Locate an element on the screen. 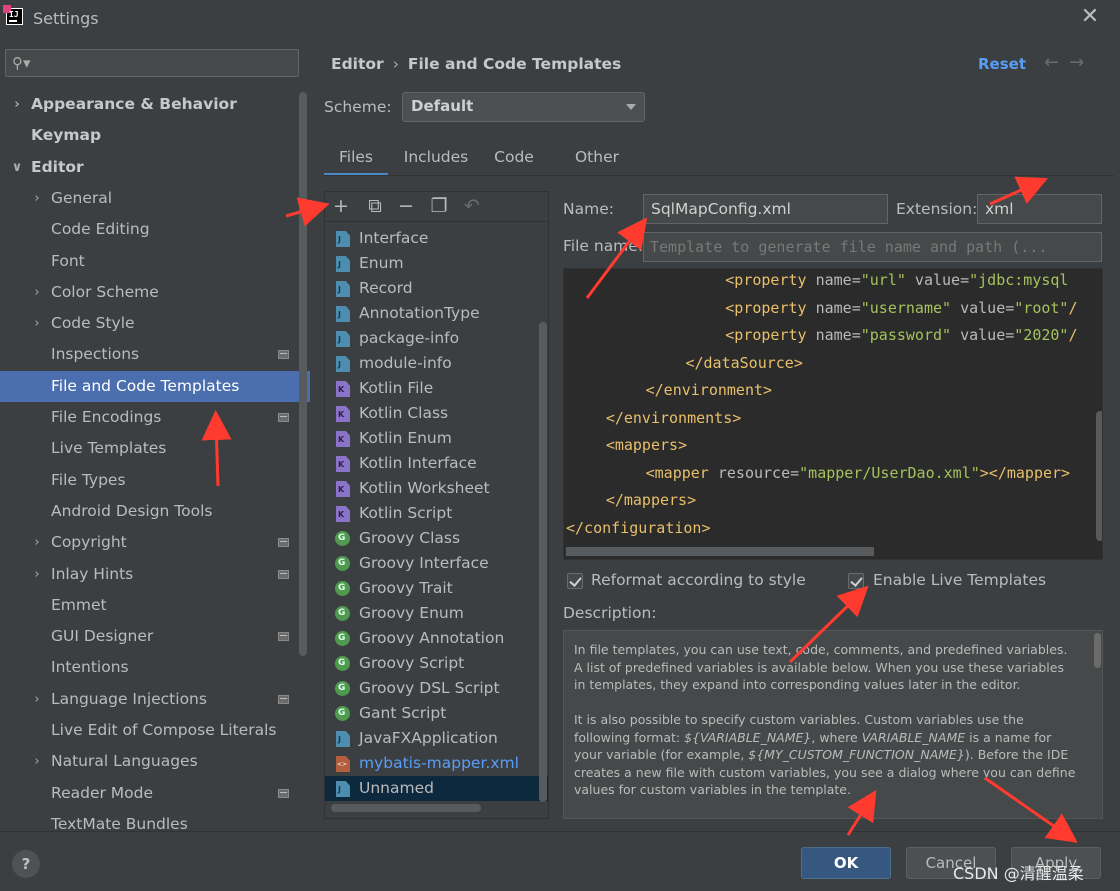 The width and height of the screenshot is (1120, 891). sidebar-item: › Natural Languages is located at coordinates (155, 761).